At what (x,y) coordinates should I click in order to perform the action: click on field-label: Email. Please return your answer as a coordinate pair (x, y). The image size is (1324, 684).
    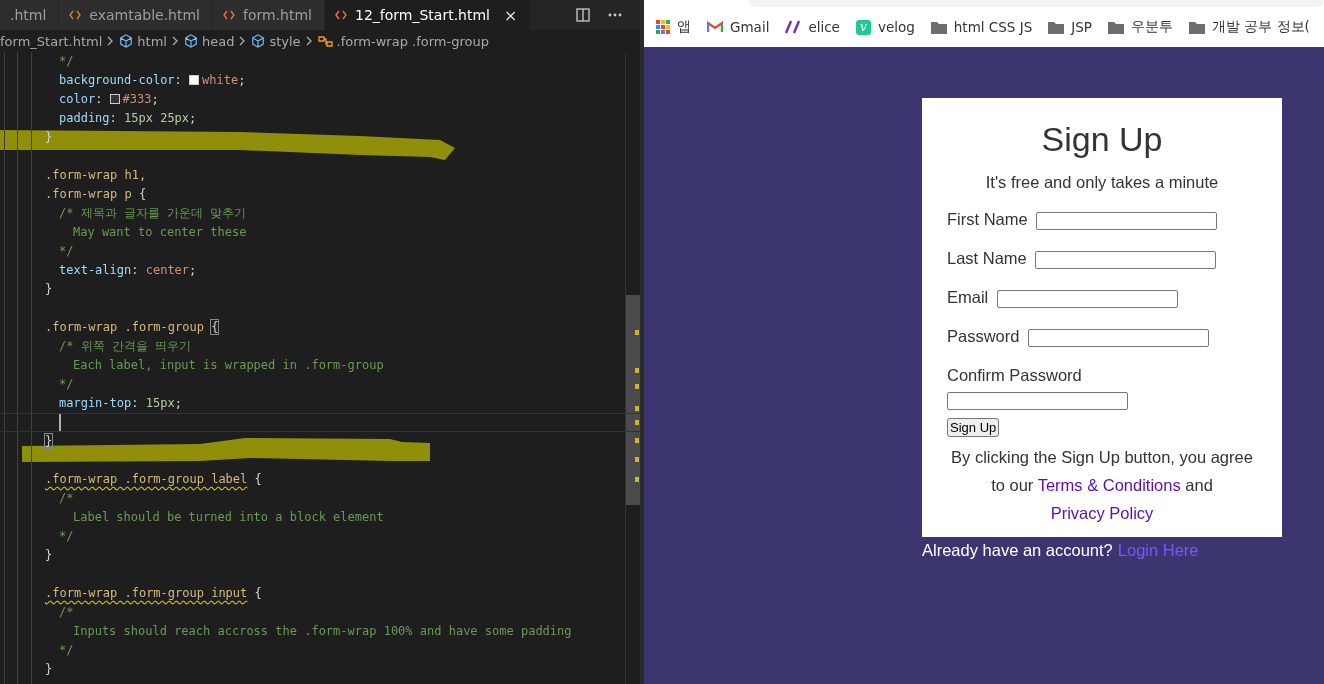
    Looking at the image, I should click on (968, 297).